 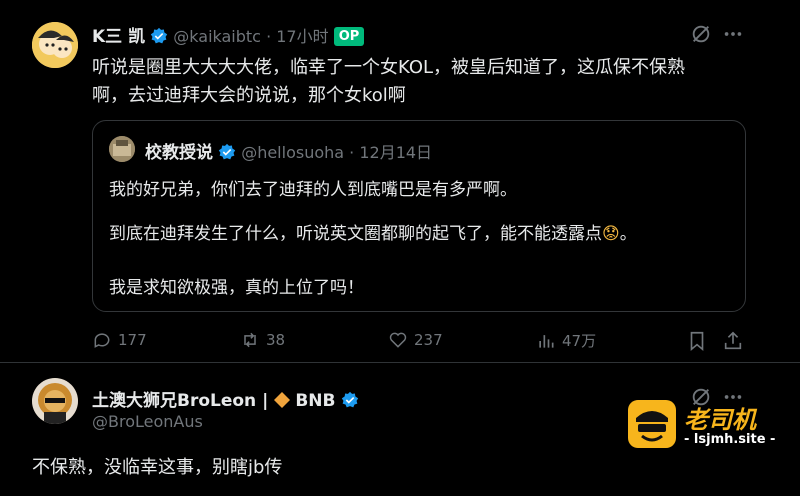 I want to click on watermark-mascot-icon, so click(x=652, y=424).